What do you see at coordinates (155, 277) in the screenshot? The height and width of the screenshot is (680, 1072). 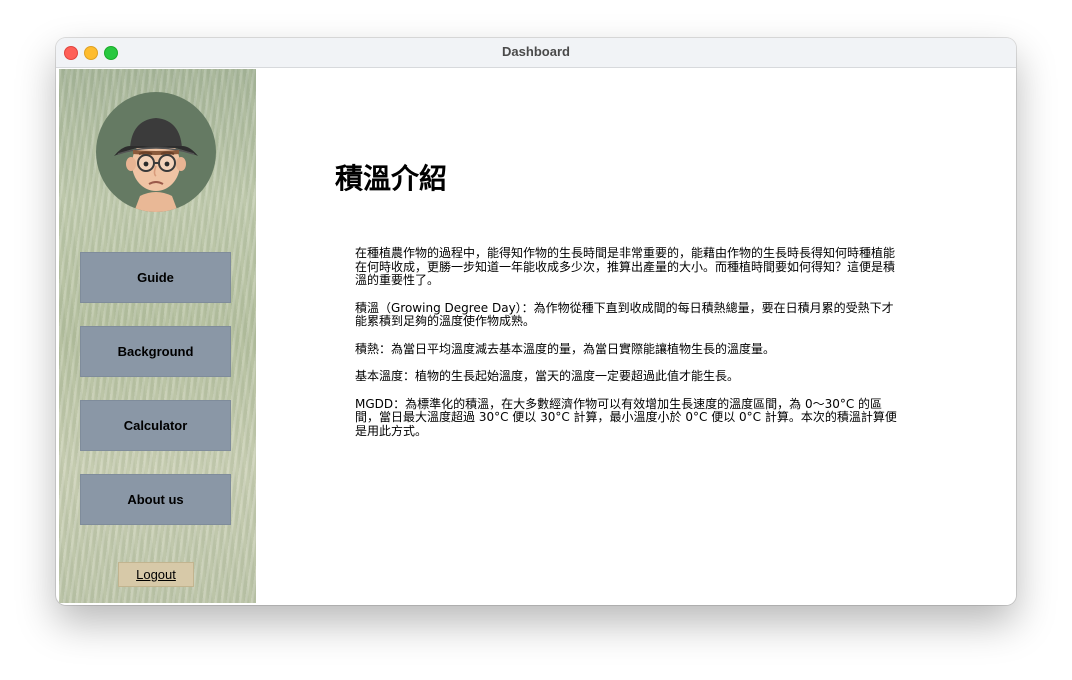 I see `nav-guide-button: Guide` at bounding box center [155, 277].